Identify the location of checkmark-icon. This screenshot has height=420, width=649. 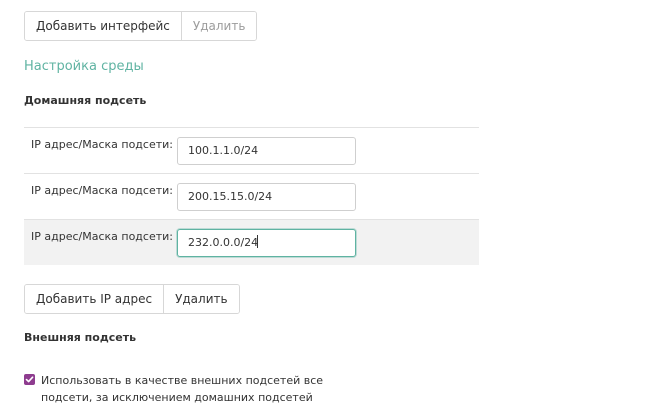
(29, 379).